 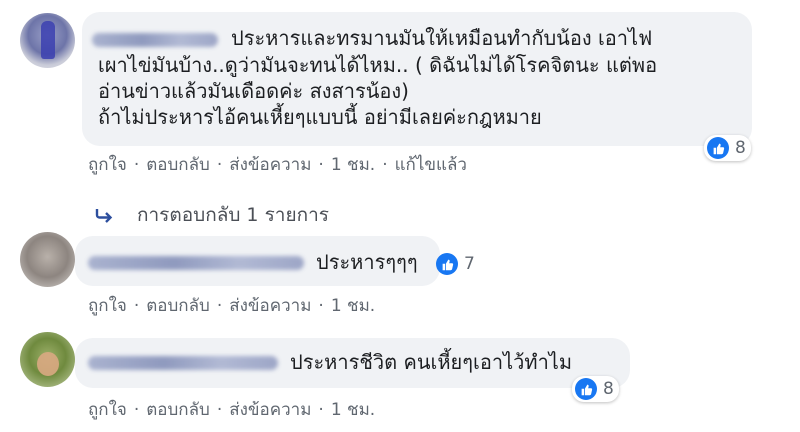 I want to click on comment-text: ประหารๆๆๆ, so click(x=367, y=262).